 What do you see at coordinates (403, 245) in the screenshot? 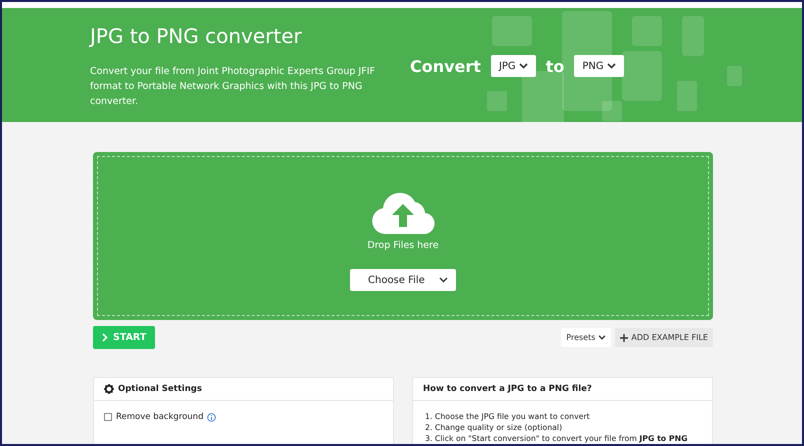
I see `drop-files-text: Drop Files here` at bounding box center [403, 245].